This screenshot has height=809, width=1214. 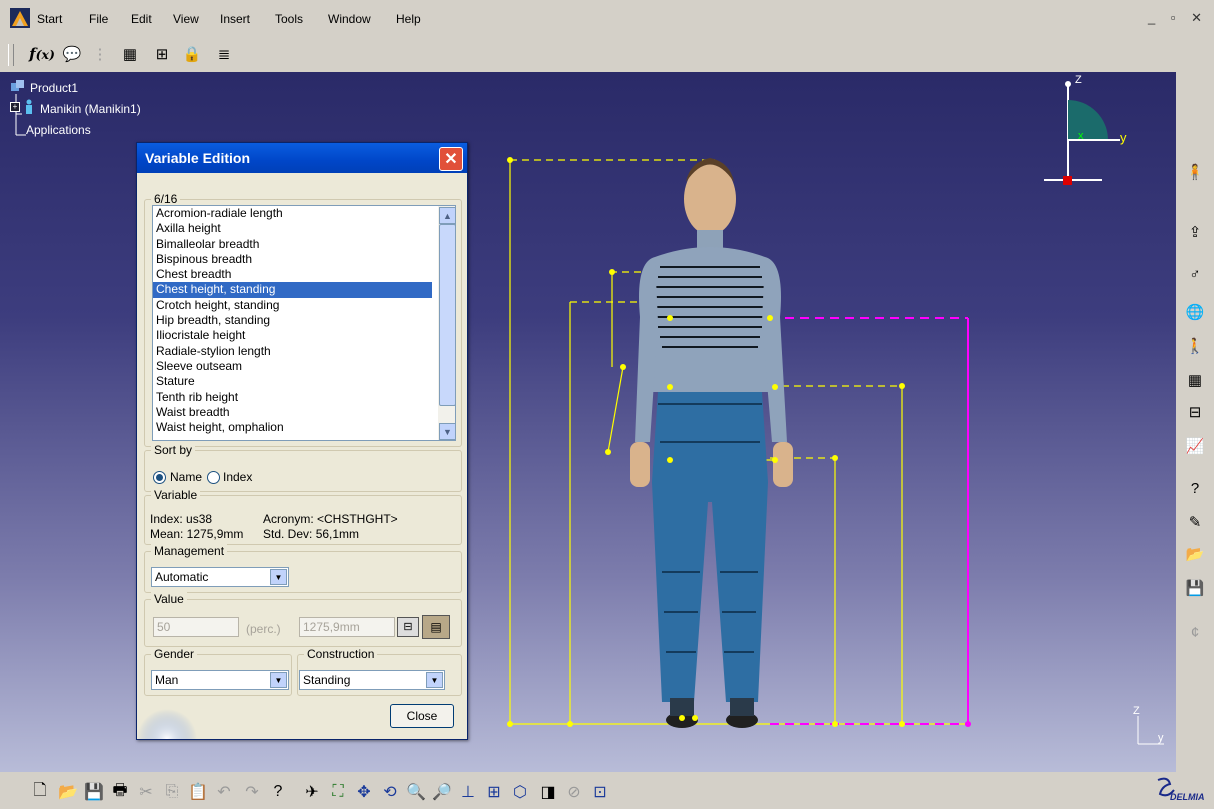 I want to click on percentile-input: 50, so click(x=196, y=627).